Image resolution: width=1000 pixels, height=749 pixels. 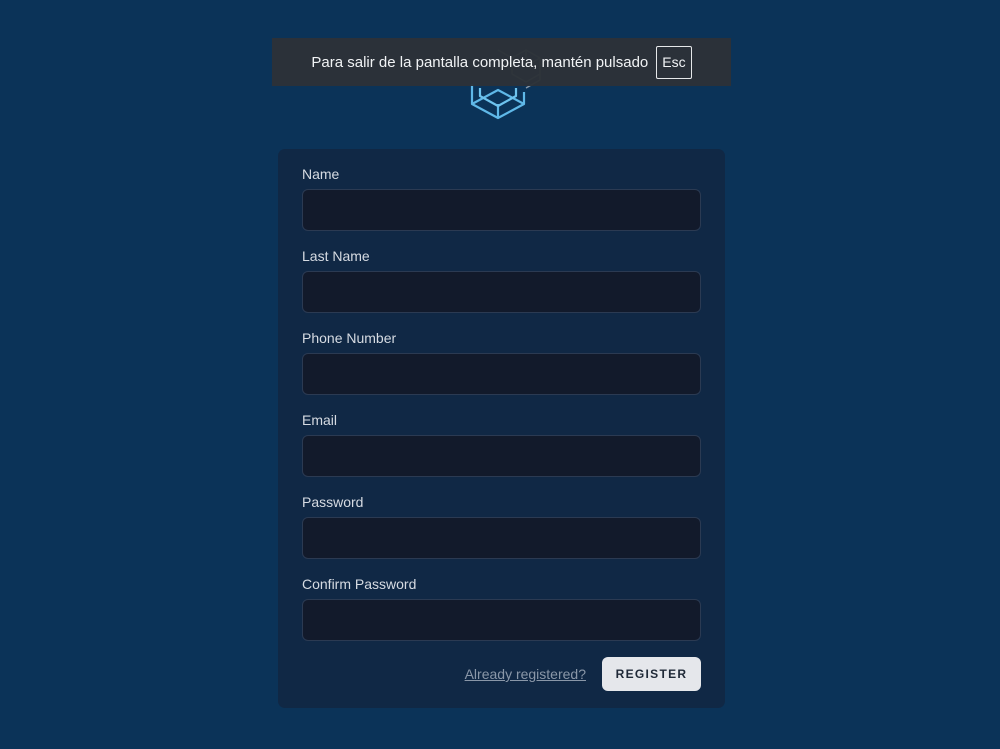 I want to click on email-field-group: Email, so click(x=501, y=444).